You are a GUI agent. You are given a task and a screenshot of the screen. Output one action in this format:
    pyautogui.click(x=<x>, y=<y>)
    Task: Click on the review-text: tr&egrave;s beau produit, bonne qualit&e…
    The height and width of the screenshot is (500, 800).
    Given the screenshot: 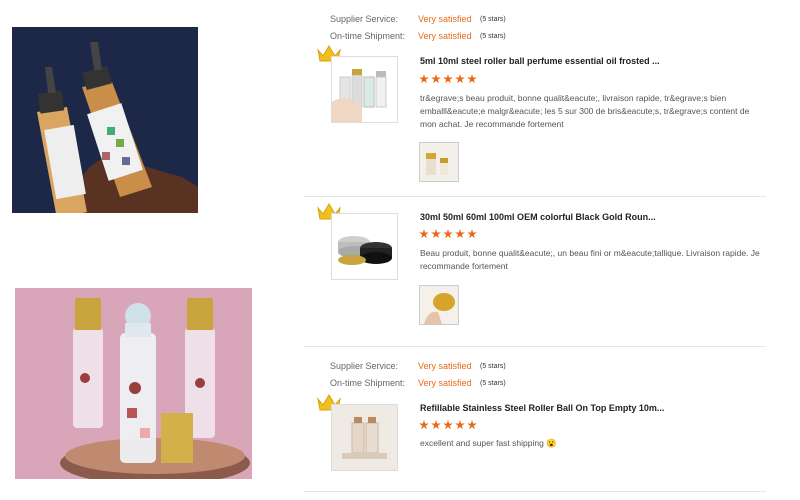 What is the action you would take?
    pyautogui.click(x=585, y=111)
    